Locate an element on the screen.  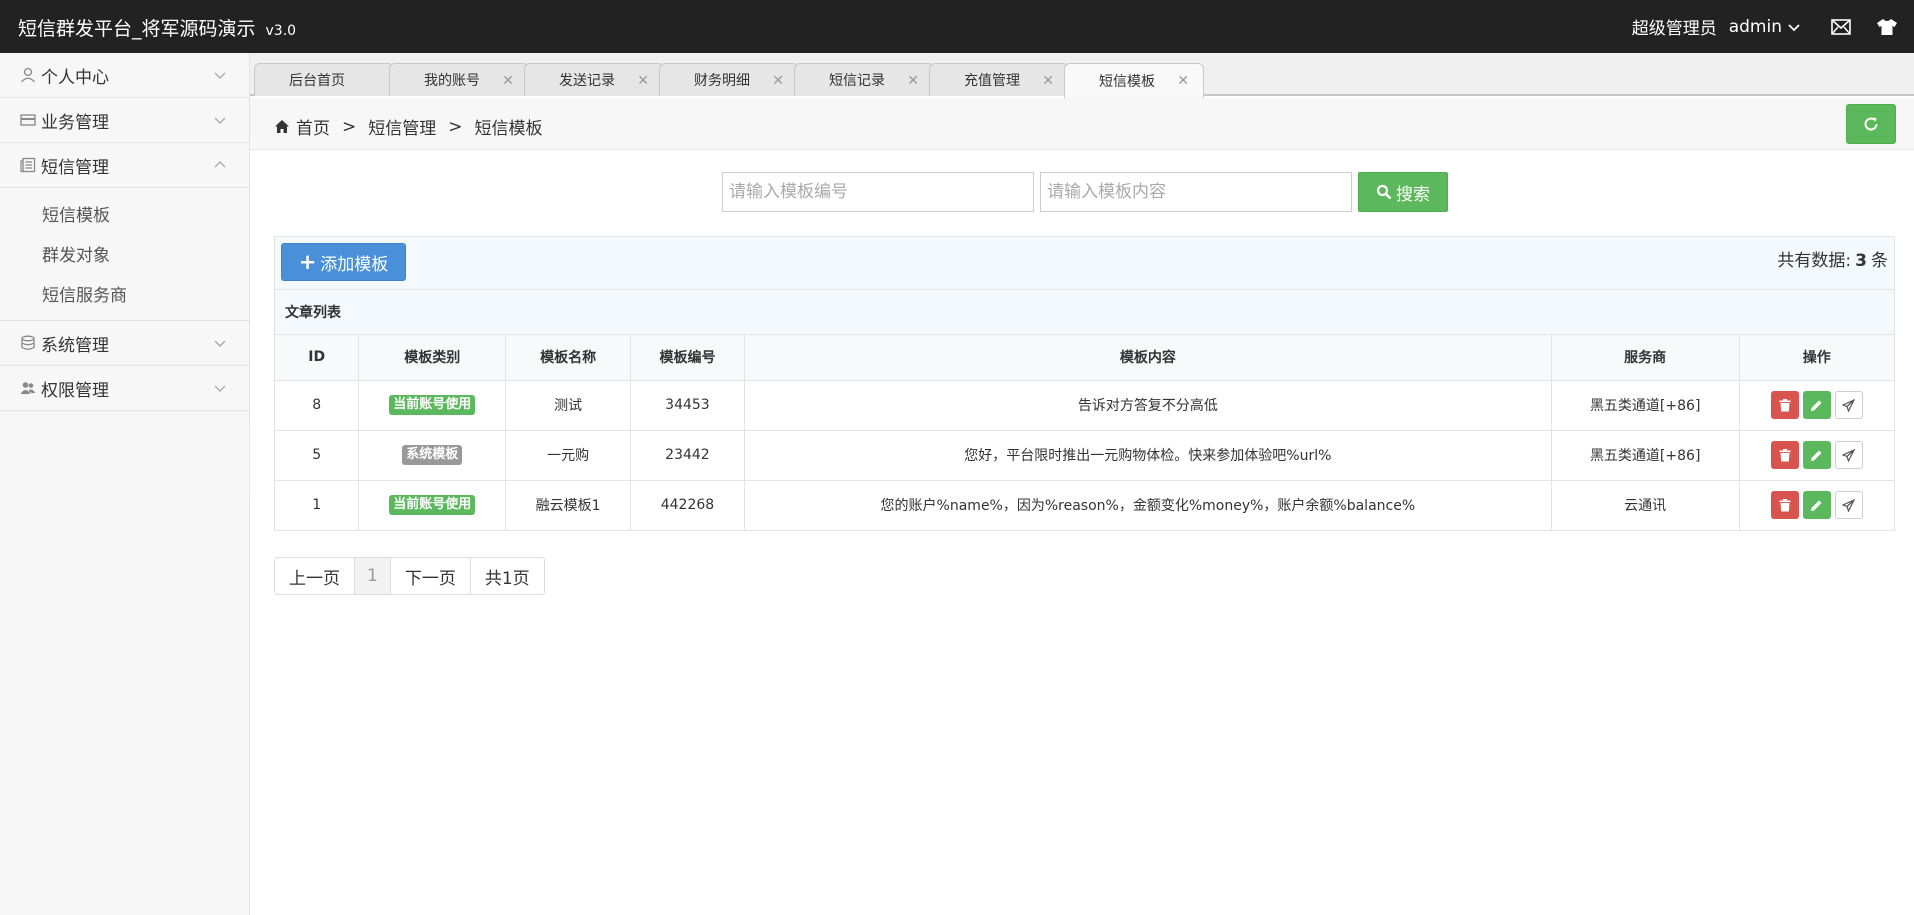
brand: 短信群发平台_将军源码演示 v3.0 is located at coordinates (157, 27).